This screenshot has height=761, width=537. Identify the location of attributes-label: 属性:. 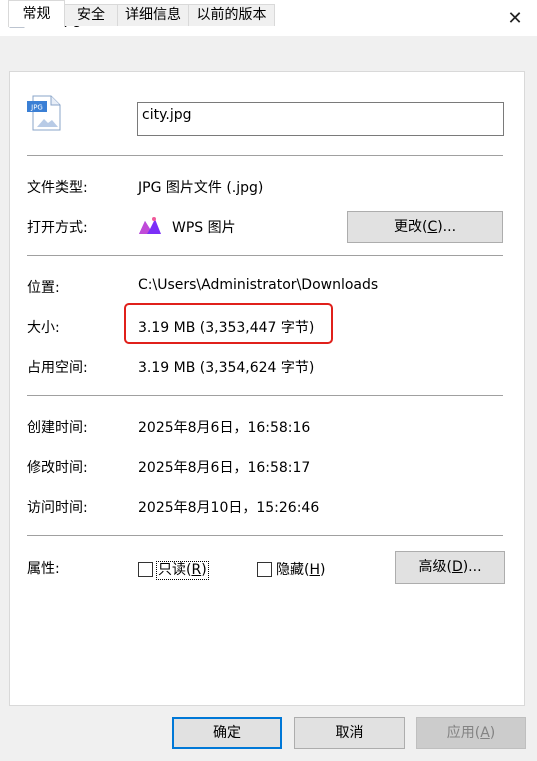
(43, 569).